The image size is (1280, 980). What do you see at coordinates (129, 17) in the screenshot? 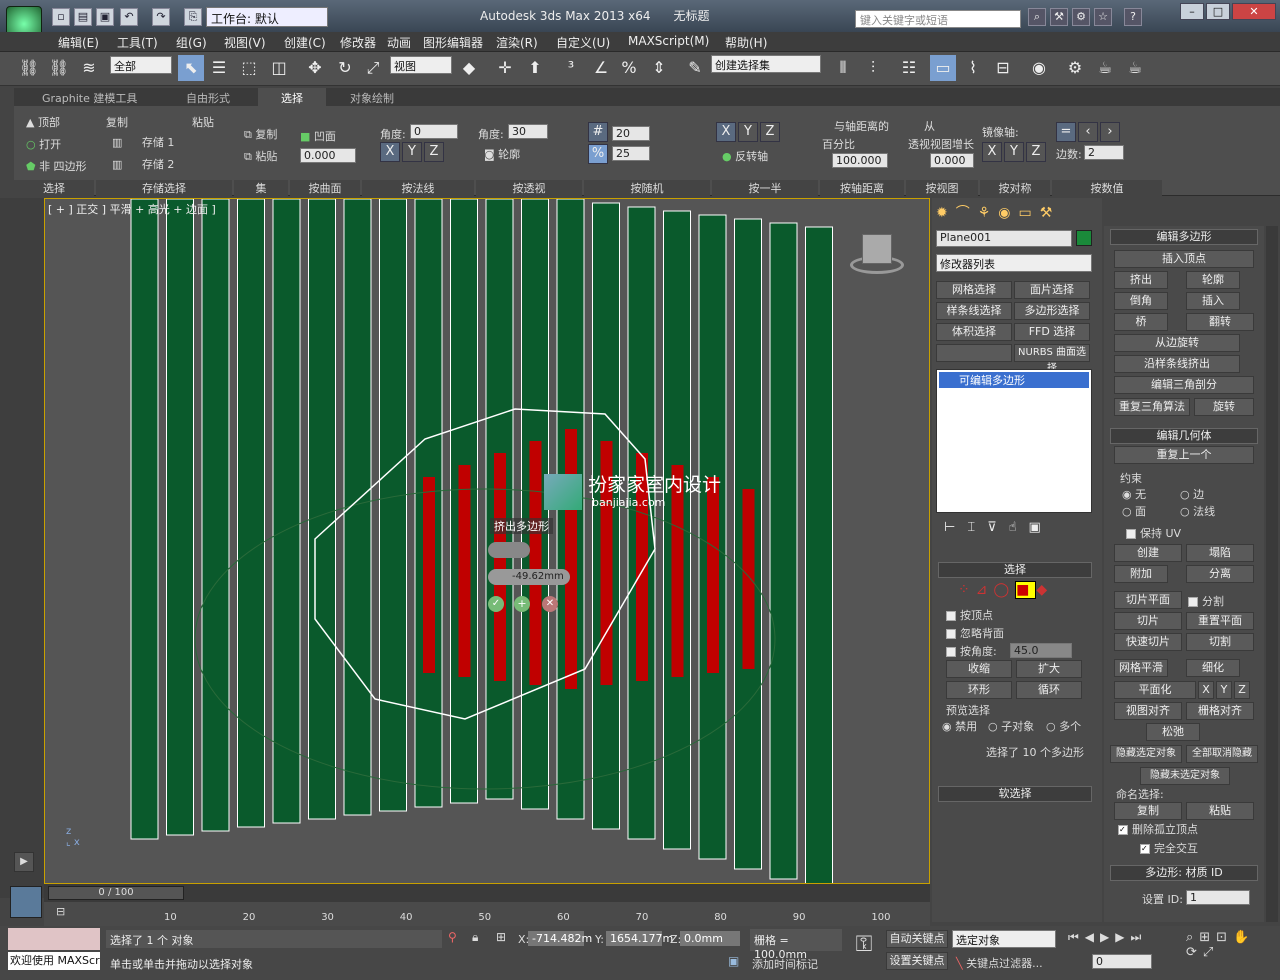
I see `undo-icon: ↶` at bounding box center [129, 17].